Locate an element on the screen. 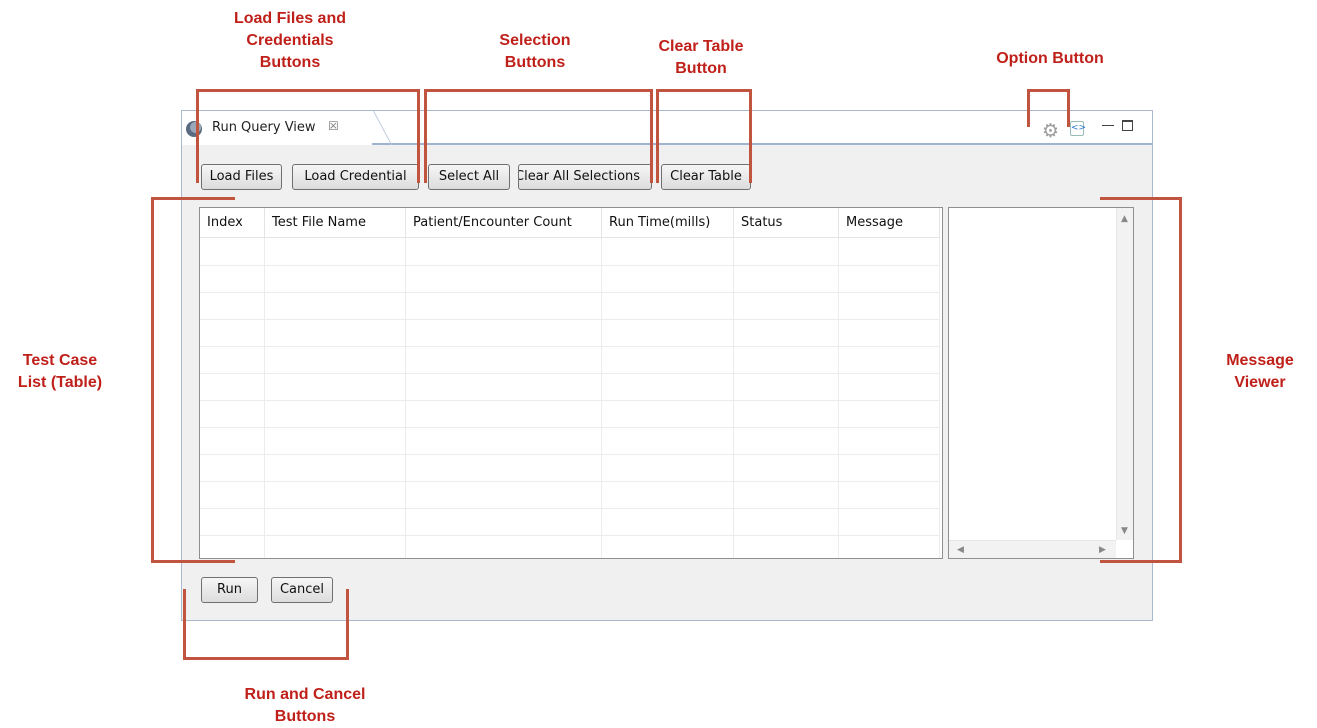  column-header-message: Message is located at coordinates (889, 223).